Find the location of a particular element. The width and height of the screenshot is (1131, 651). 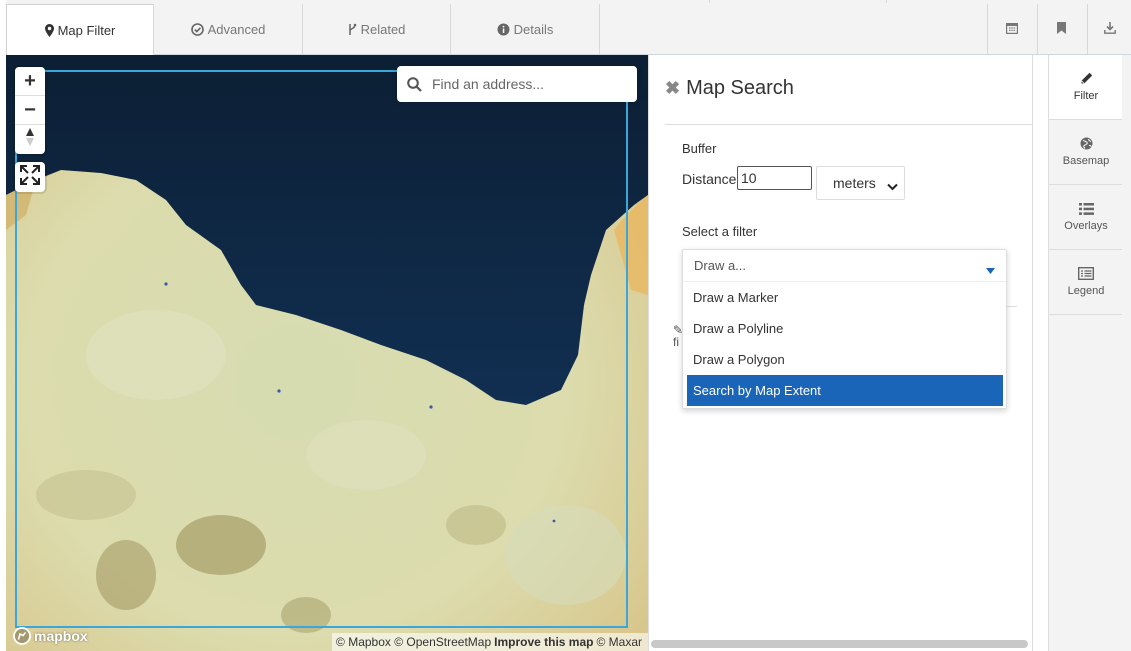

branch-icon is located at coordinates (352, 29).